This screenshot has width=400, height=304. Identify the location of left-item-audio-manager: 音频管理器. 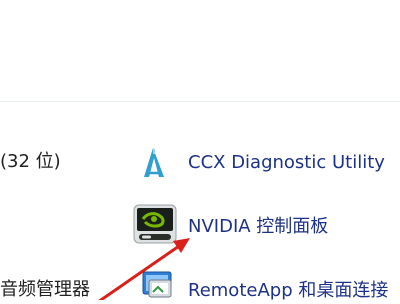
(45, 290).